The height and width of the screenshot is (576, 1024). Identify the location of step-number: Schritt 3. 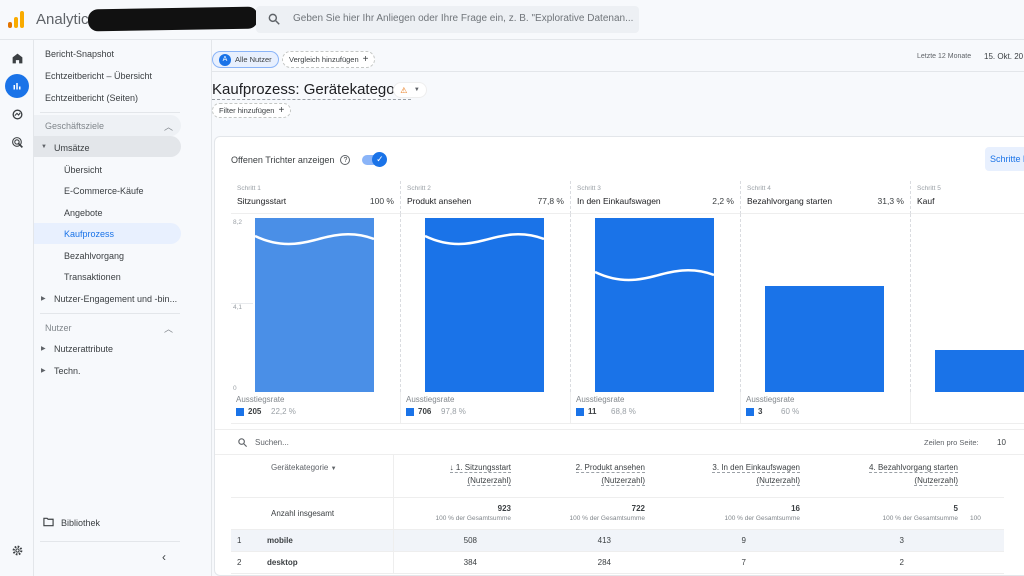
(589, 188).